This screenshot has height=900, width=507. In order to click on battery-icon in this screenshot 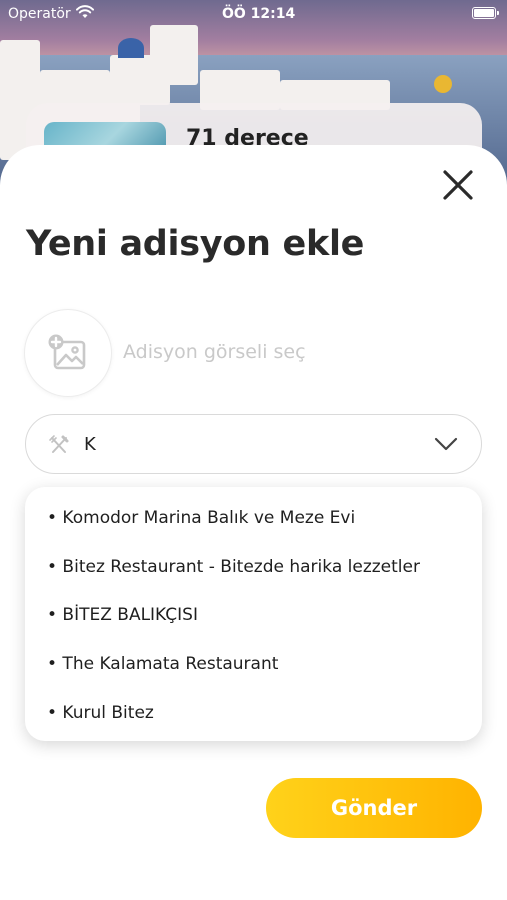, I will do `click(485, 13)`.